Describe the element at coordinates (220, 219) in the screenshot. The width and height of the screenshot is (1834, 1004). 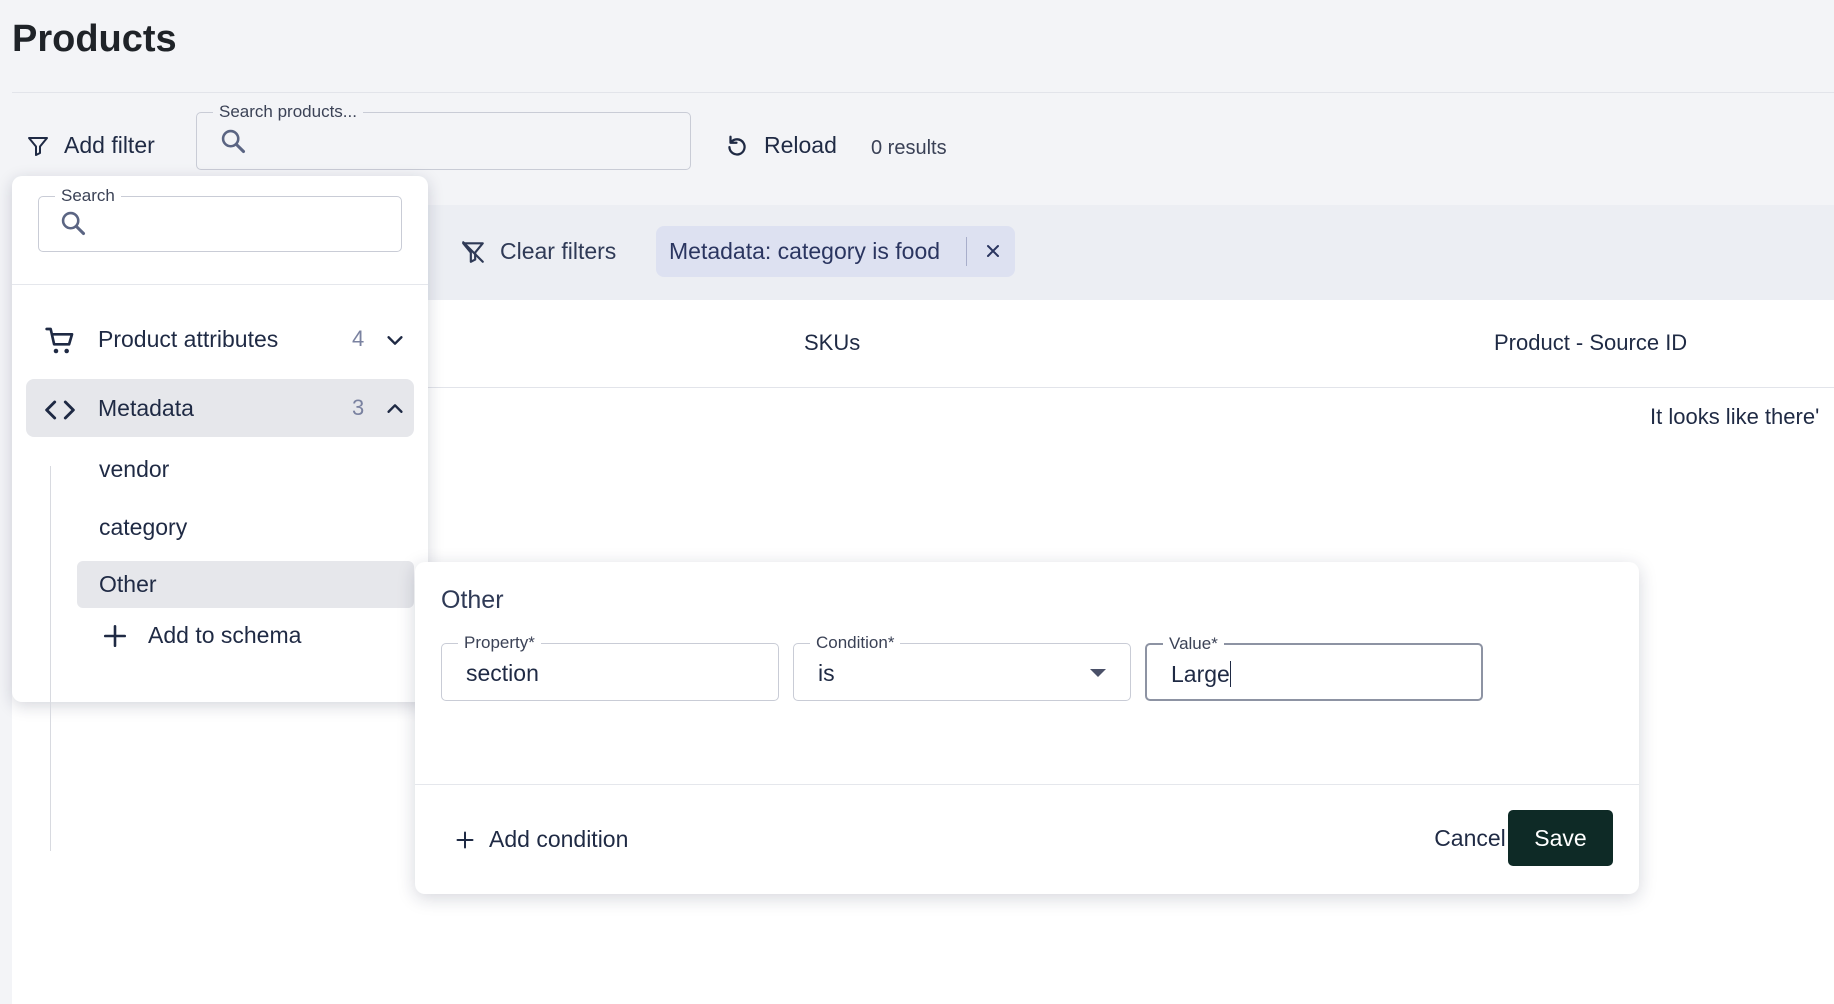
I see `filter-search-input: Search` at that location.